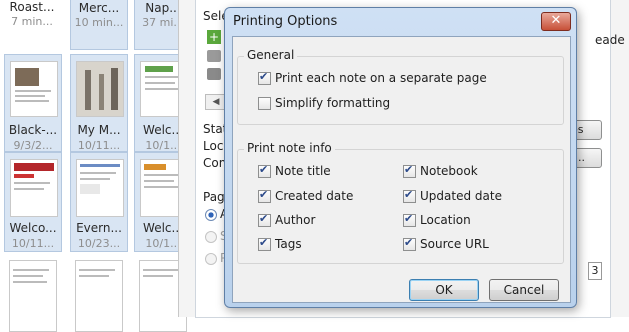 The image size is (629, 332). What do you see at coordinates (295, 220) in the screenshot?
I see `checkbox-label: Author` at bounding box center [295, 220].